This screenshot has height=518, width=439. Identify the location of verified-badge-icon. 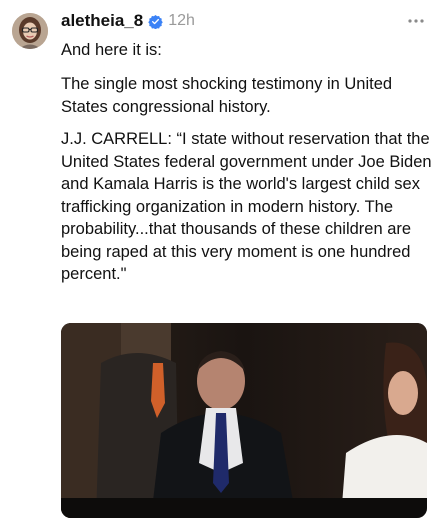
(155, 21).